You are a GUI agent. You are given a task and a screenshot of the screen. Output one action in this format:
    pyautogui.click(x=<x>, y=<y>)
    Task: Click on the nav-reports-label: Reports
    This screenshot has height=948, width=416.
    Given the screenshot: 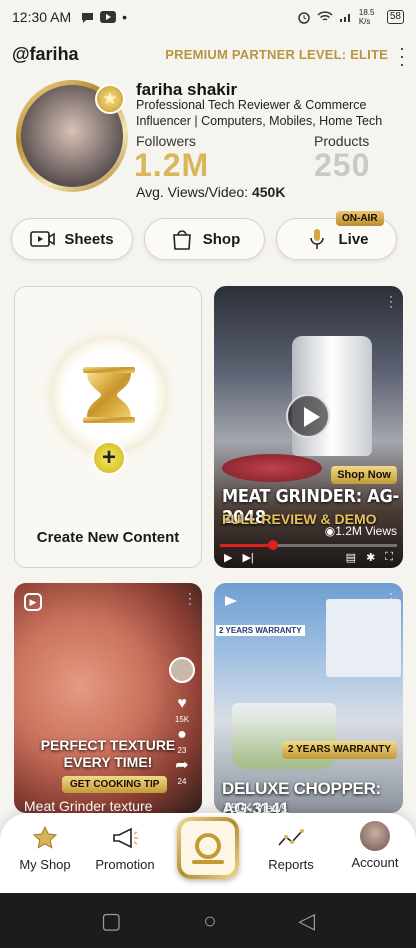 What is the action you would take?
    pyautogui.click(x=291, y=864)
    